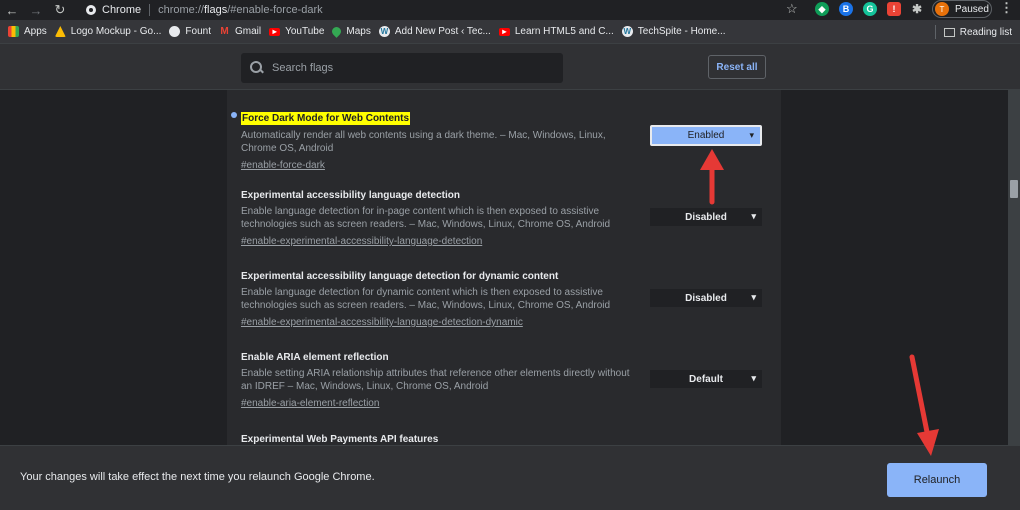  Describe the element at coordinates (924, 405) in the screenshot. I see `annotation-arrow-down` at that location.